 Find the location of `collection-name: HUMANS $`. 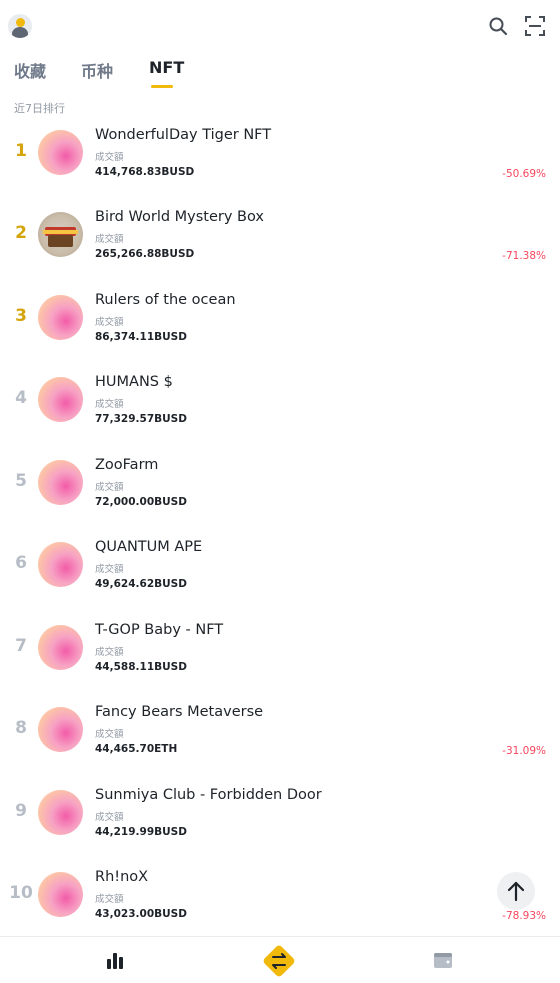

collection-name: HUMANS $ is located at coordinates (134, 382).